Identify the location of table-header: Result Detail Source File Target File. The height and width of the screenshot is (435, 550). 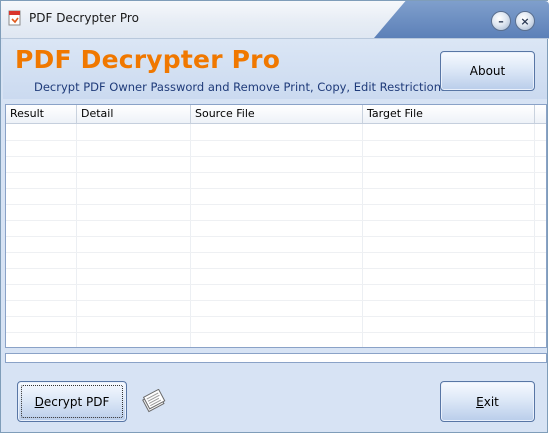
(276, 114).